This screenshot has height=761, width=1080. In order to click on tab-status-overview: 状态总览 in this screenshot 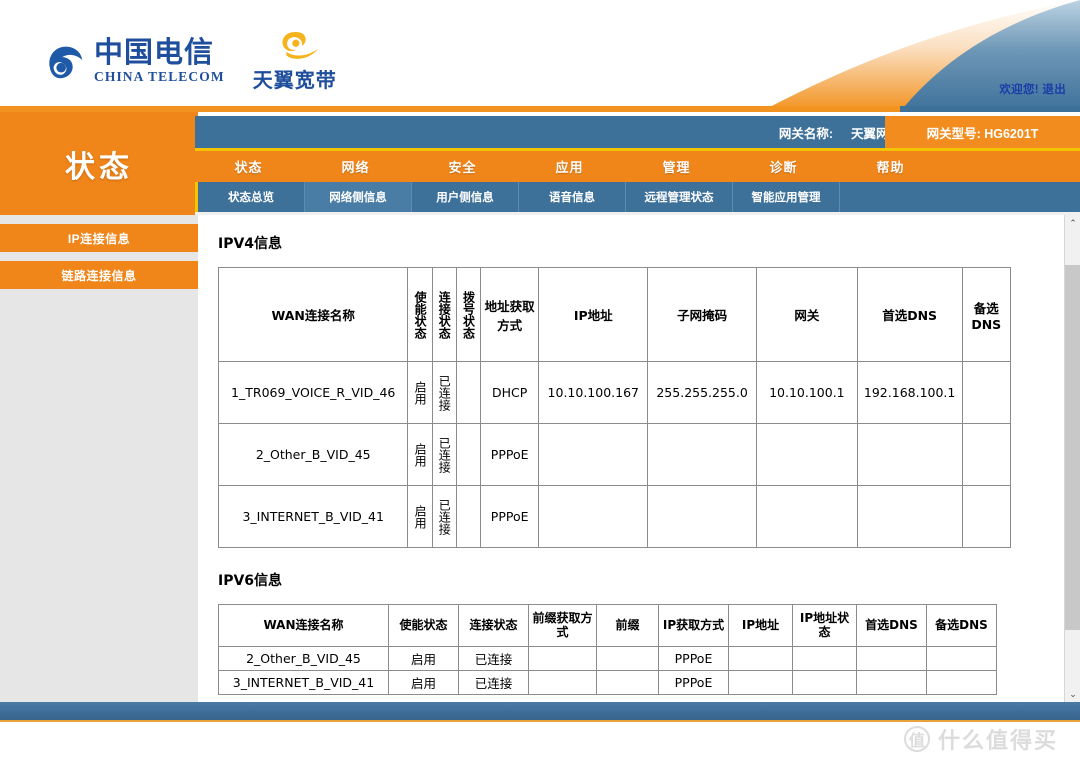, I will do `click(251, 197)`.